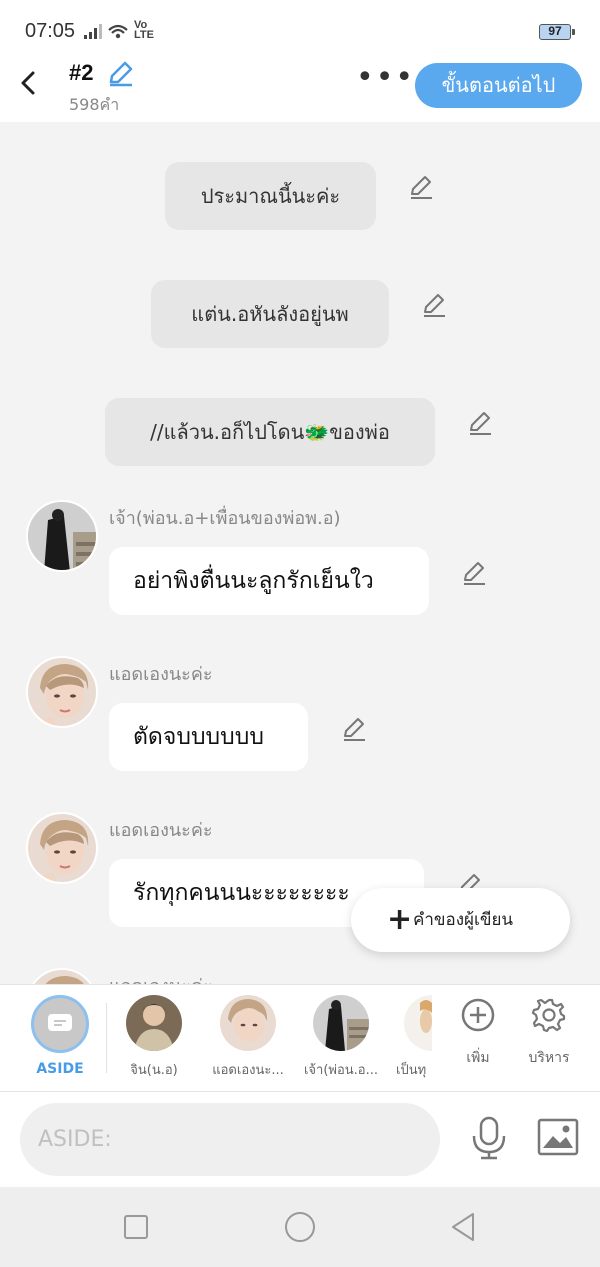 Image resolution: width=600 pixels, height=1267 pixels. I want to click on home-icon, so click(300, 1227).